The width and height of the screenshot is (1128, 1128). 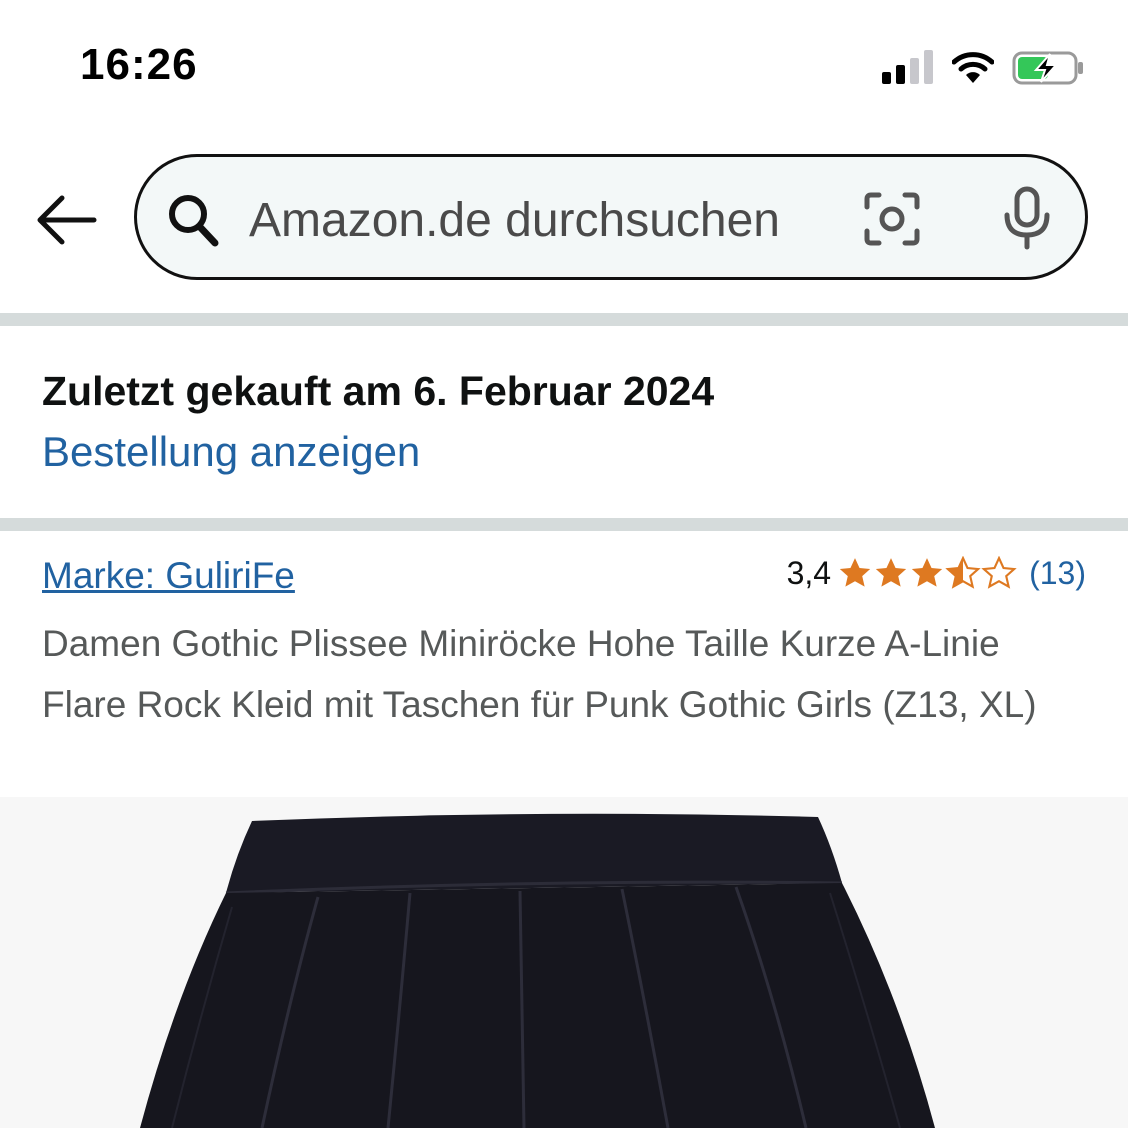 What do you see at coordinates (892, 219) in the screenshot?
I see `camera-icon` at bounding box center [892, 219].